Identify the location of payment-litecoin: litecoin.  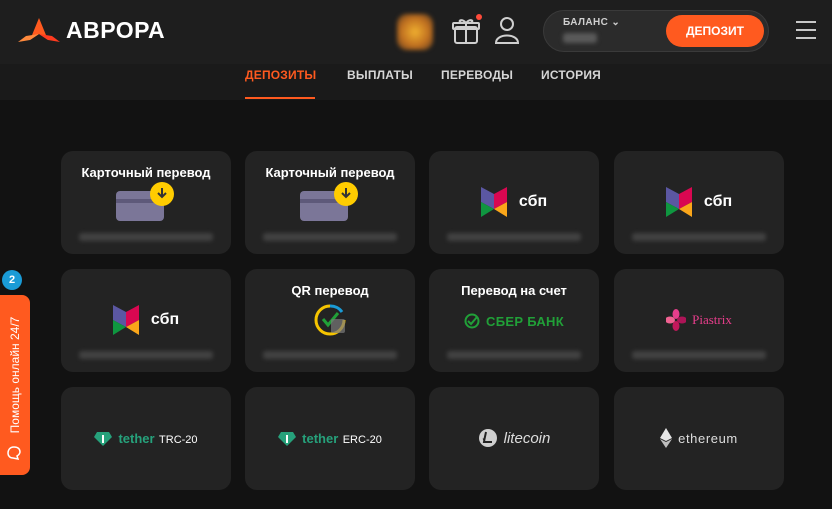
(514, 438).